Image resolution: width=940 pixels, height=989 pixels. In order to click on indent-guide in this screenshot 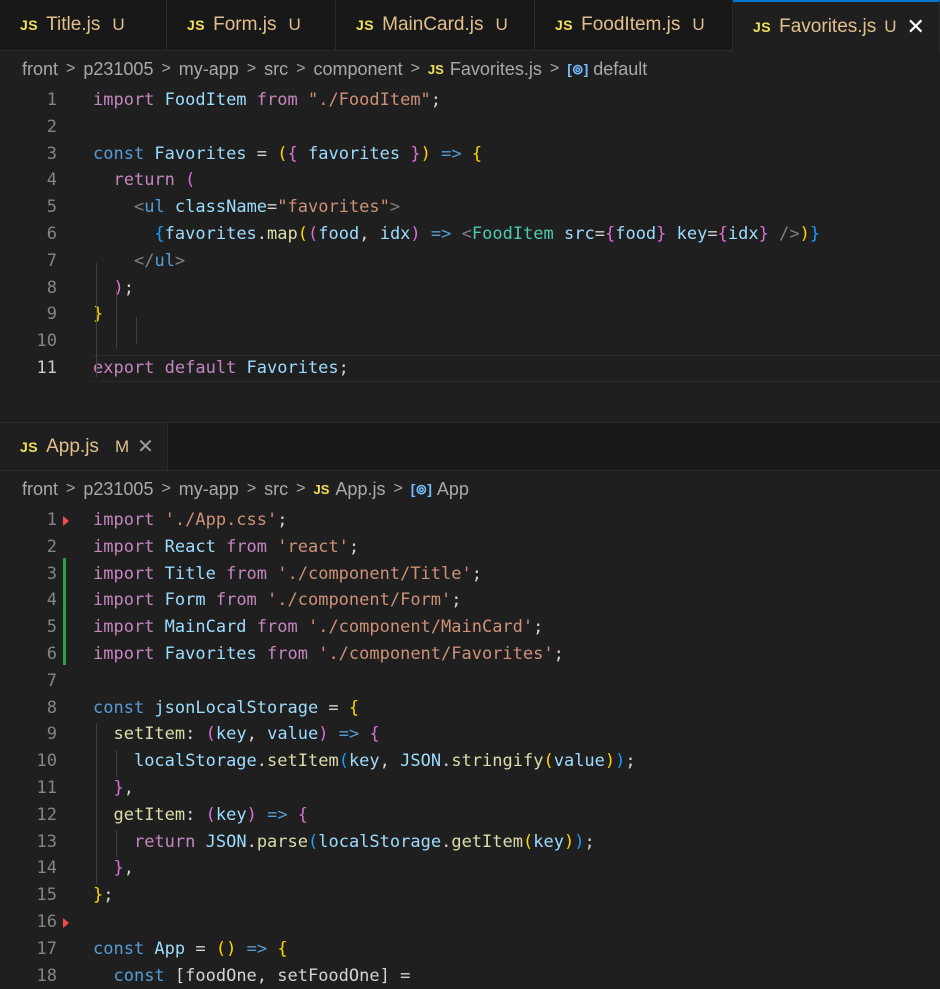, I will do `click(136, 330)`.